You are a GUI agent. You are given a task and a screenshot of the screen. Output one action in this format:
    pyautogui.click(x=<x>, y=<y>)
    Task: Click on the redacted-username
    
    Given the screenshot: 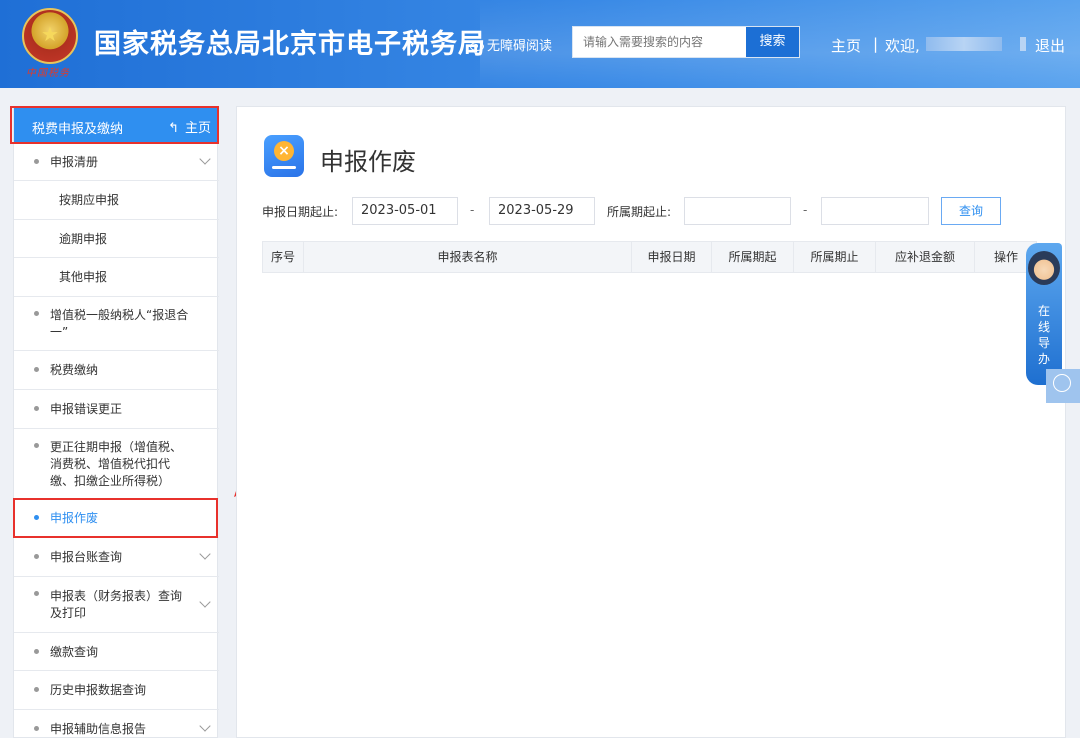 What is the action you would take?
    pyautogui.click(x=964, y=44)
    